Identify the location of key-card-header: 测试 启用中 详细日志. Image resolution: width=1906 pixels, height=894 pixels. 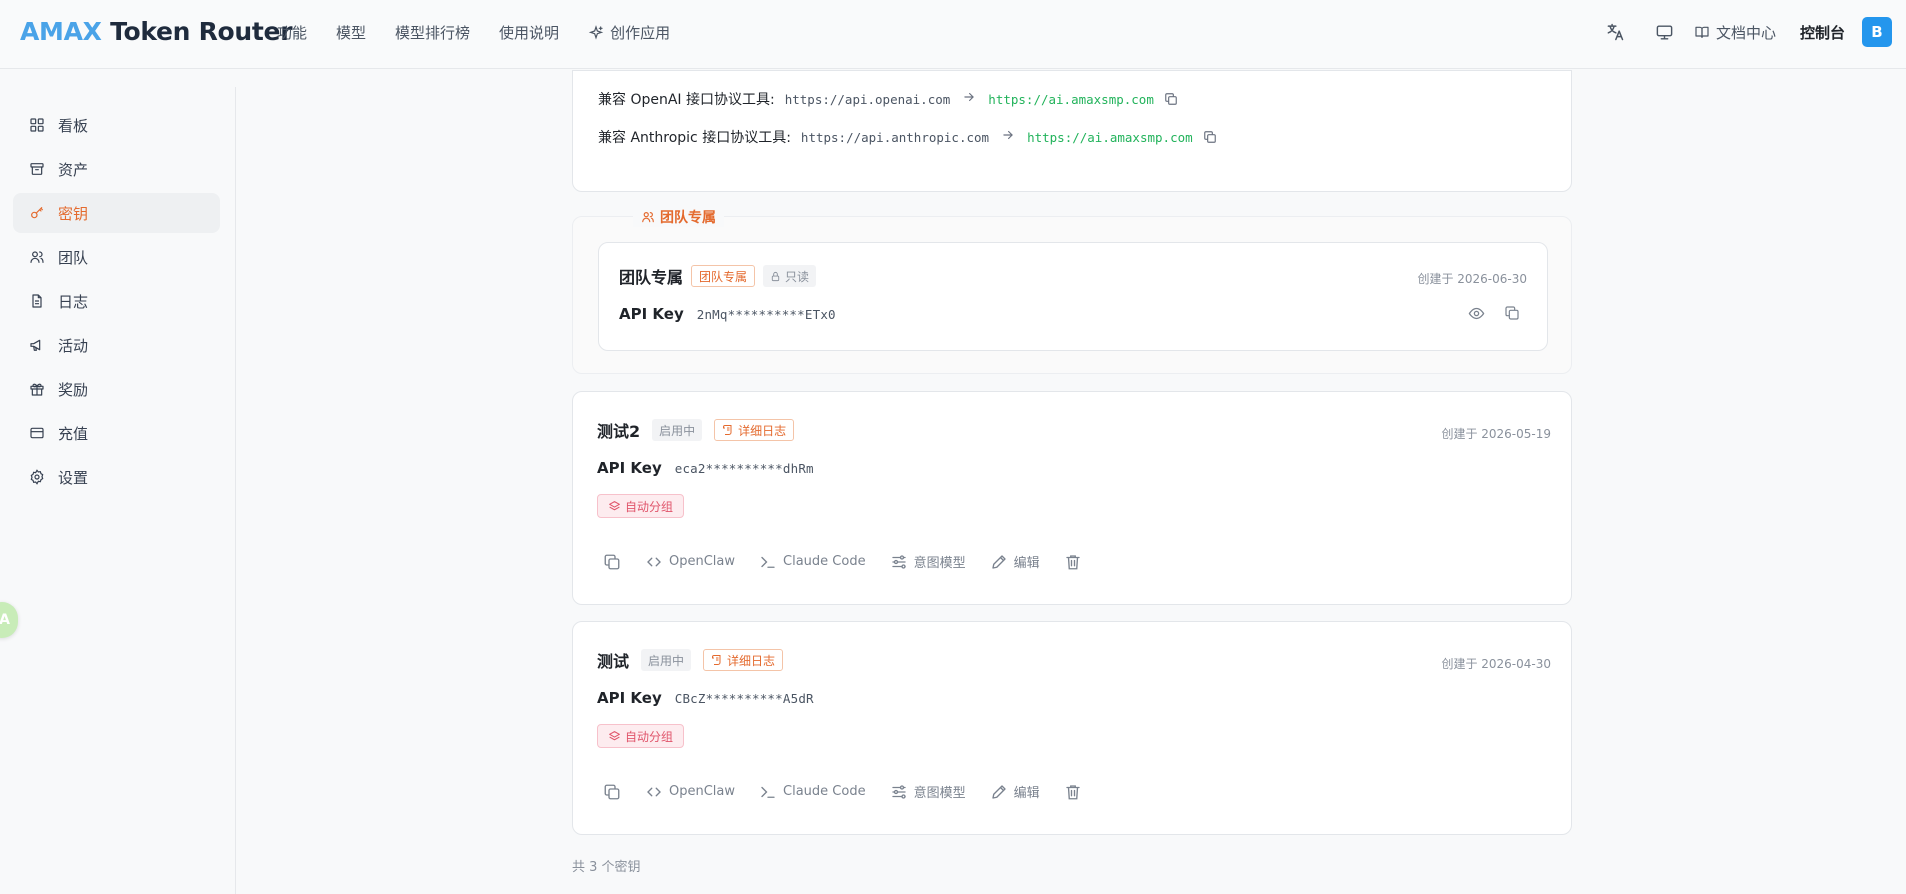
(690, 660).